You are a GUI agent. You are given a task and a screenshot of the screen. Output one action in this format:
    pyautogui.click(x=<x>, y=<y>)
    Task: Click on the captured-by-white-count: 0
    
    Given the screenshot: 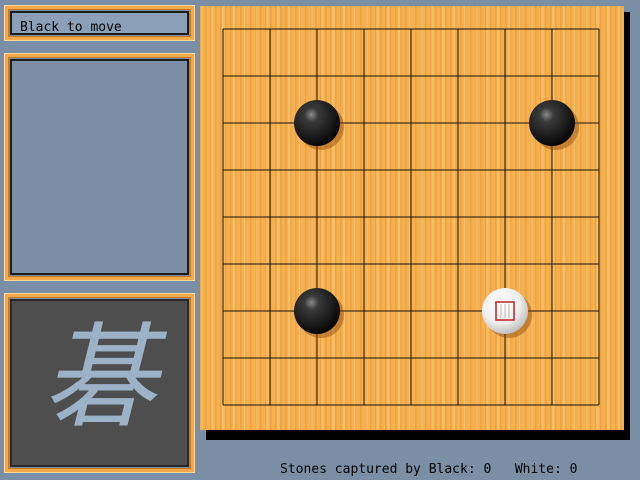 What is the action you would take?
    pyautogui.click(x=573, y=469)
    